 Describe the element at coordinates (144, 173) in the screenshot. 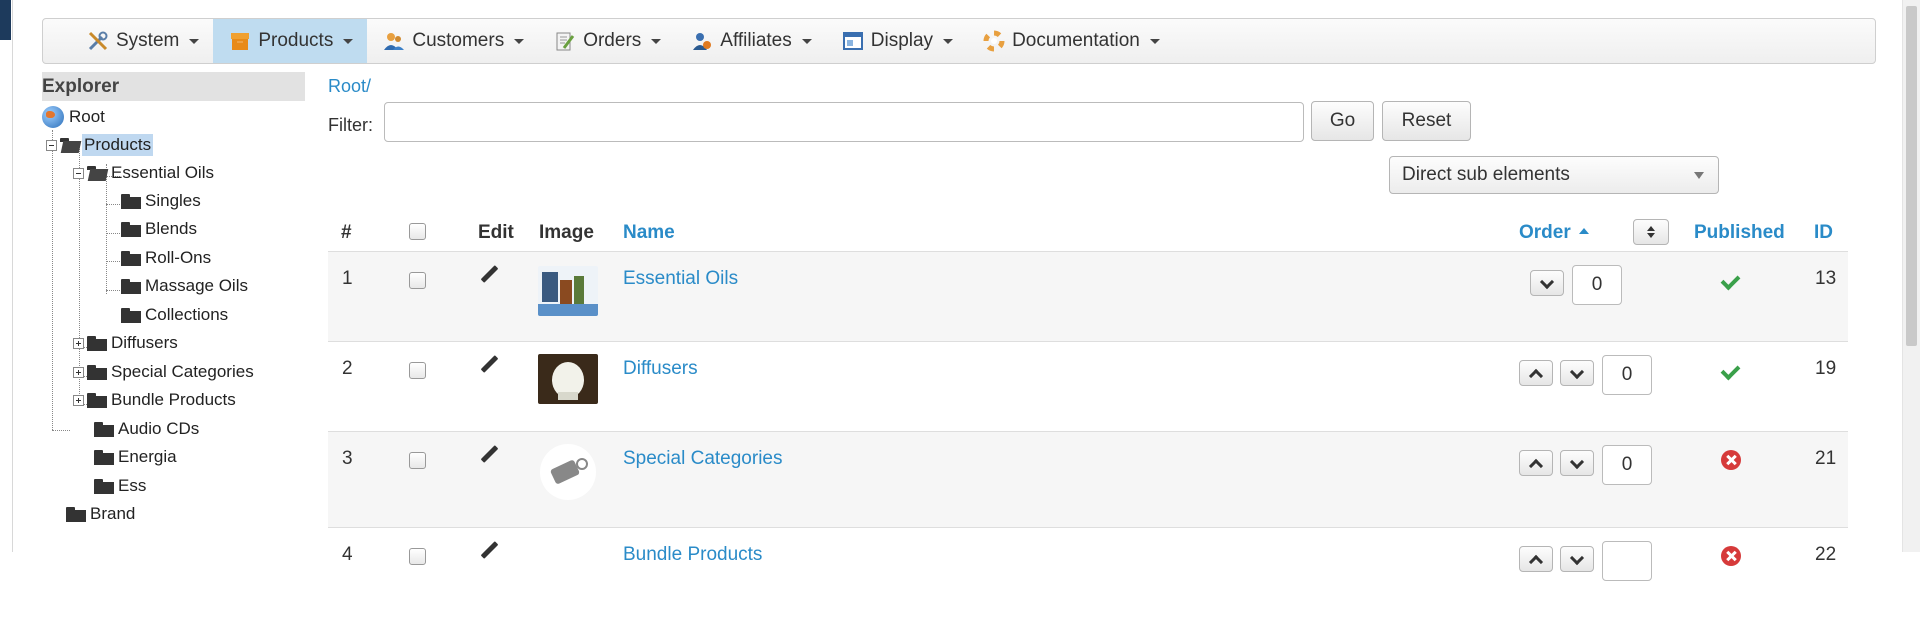

I see `tree-node-essential-oils: Essential Oils` at that location.